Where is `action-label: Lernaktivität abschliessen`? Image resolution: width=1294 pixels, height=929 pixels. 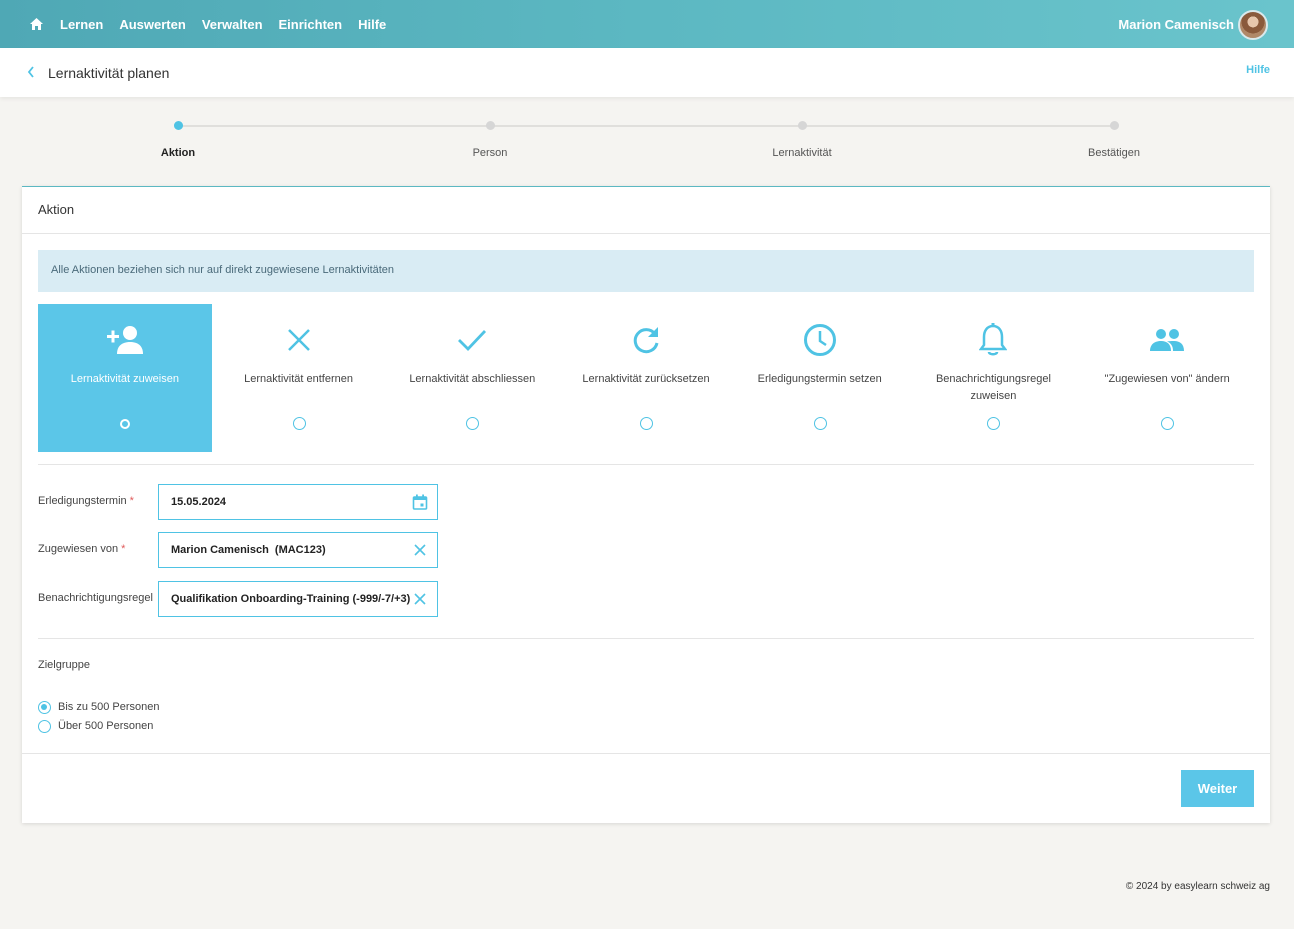
action-label: Lernaktivität abschliessen is located at coordinates (472, 379).